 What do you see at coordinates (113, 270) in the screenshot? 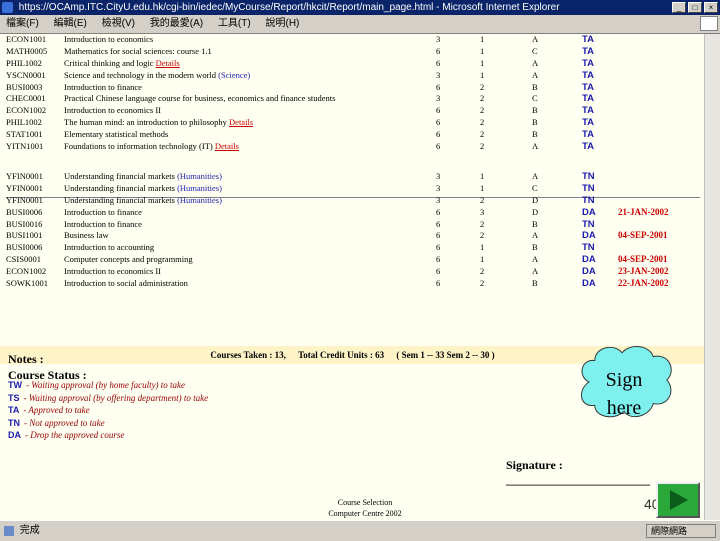
I see `course-title-text: Introduction to economics II` at bounding box center [113, 270].